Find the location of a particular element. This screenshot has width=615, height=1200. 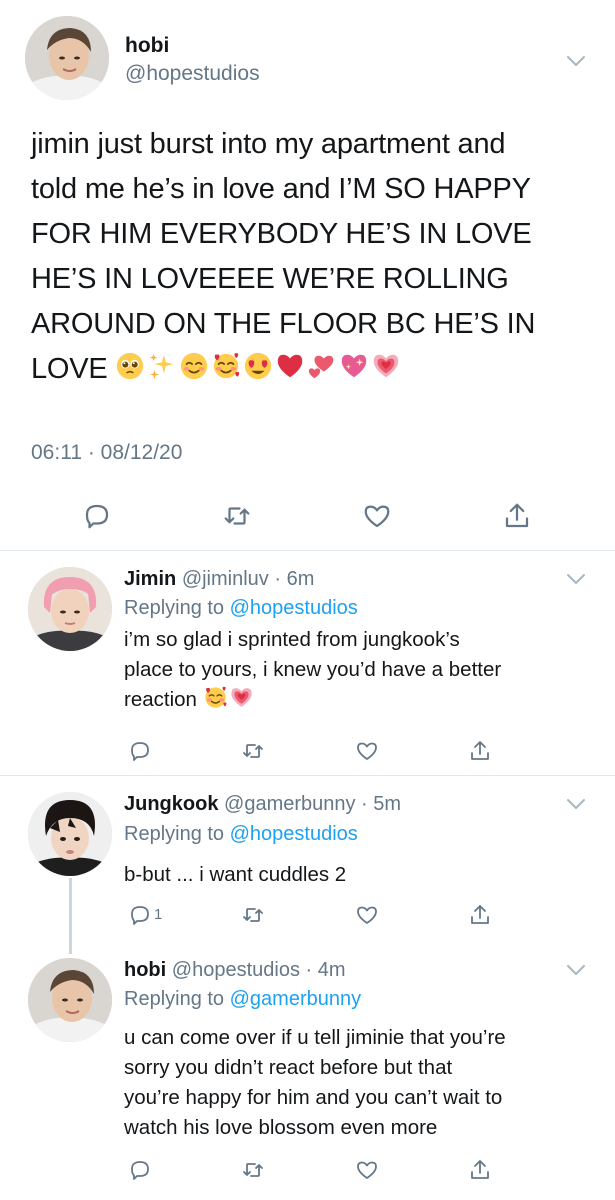

reply-text-last-line: reaction is located at coordinates (359, 700).